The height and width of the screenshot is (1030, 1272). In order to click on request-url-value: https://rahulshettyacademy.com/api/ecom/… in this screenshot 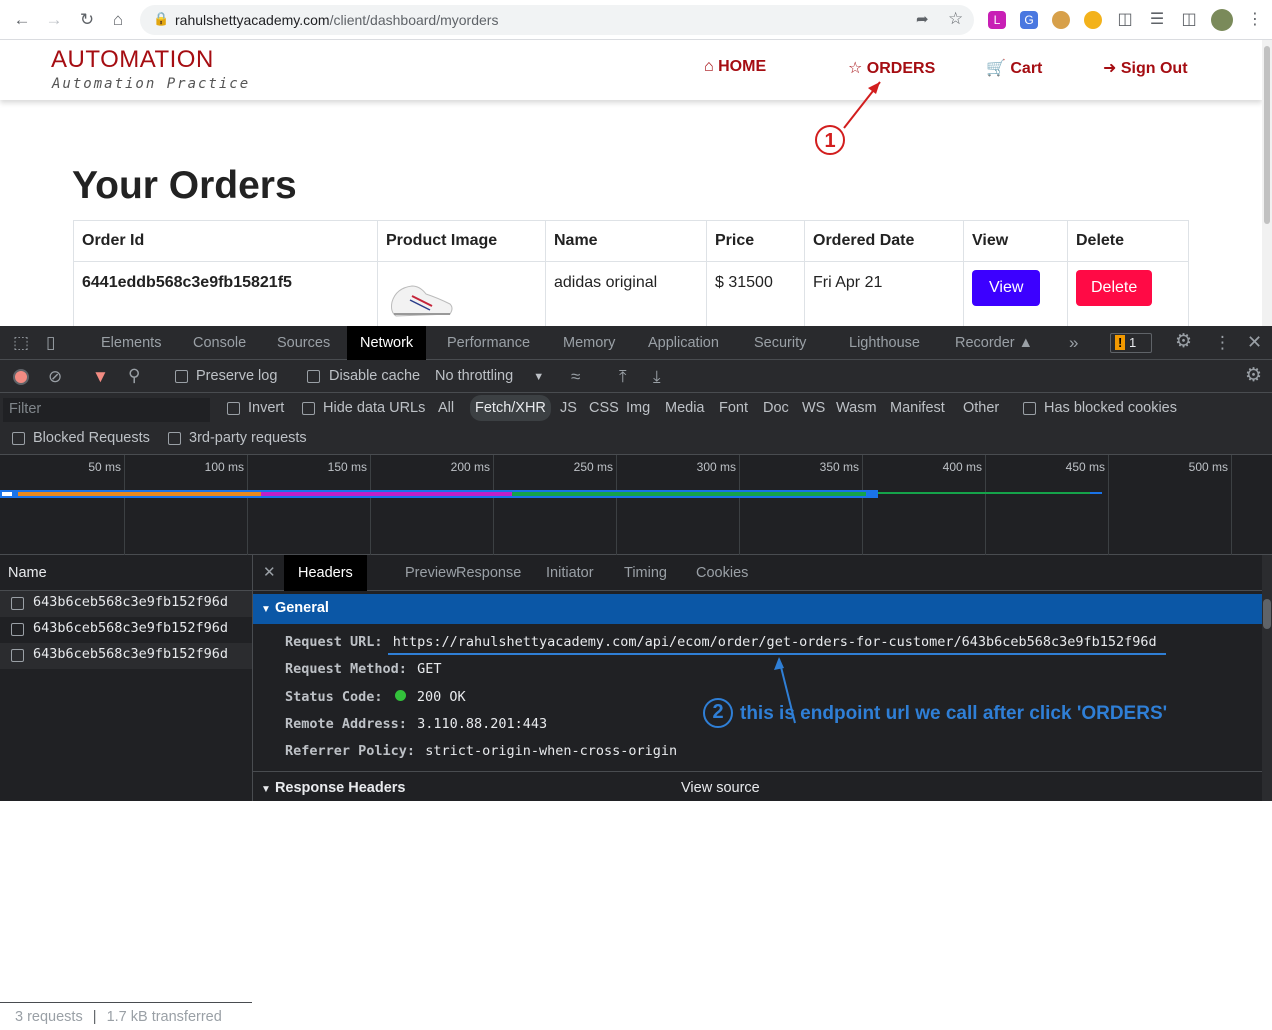, I will do `click(775, 642)`.